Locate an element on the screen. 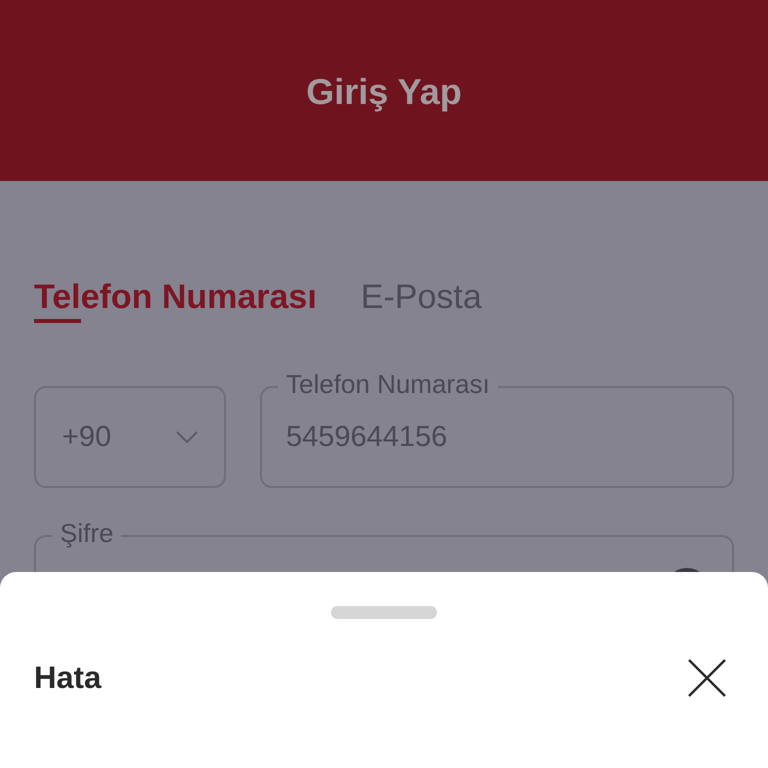 The image size is (768, 768). page-title: Giriş Yap is located at coordinates (384, 91).